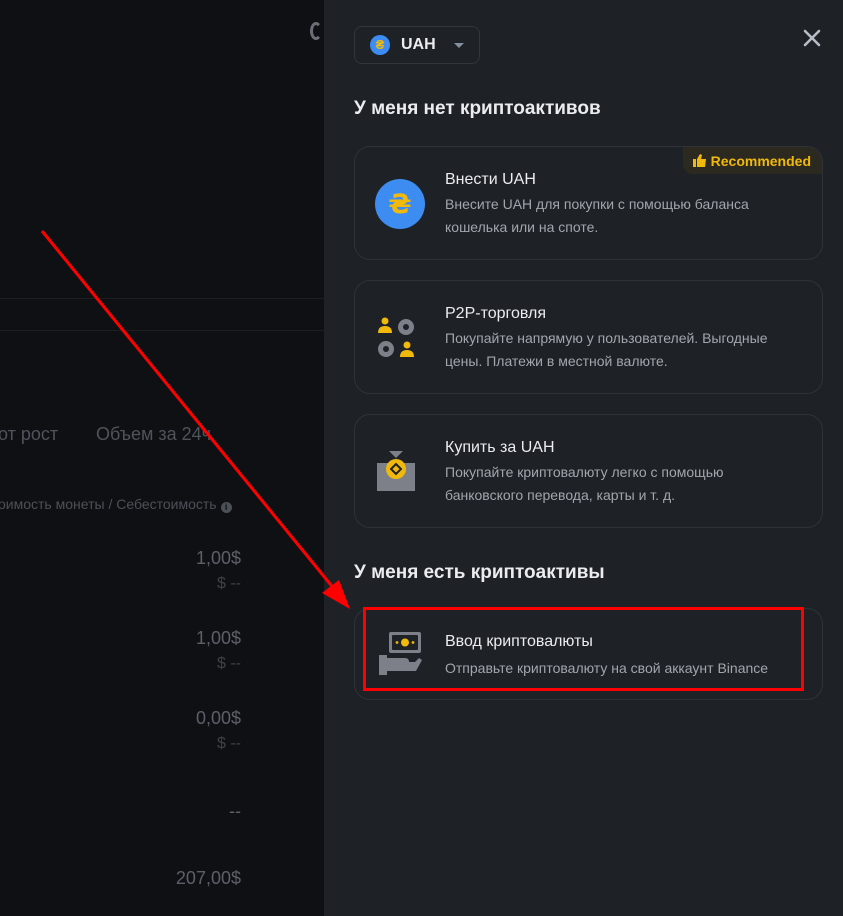 The height and width of the screenshot is (916, 843). What do you see at coordinates (519, 641) in the screenshot?
I see `option-title: Ввод криптовалюты` at bounding box center [519, 641].